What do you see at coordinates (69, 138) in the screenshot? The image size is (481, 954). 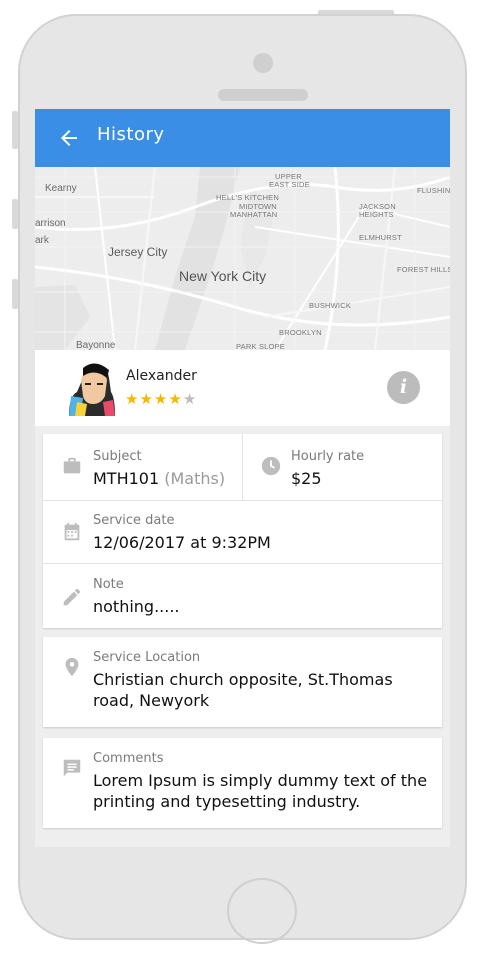 I see `arrow-back-icon` at bounding box center [69, 138].